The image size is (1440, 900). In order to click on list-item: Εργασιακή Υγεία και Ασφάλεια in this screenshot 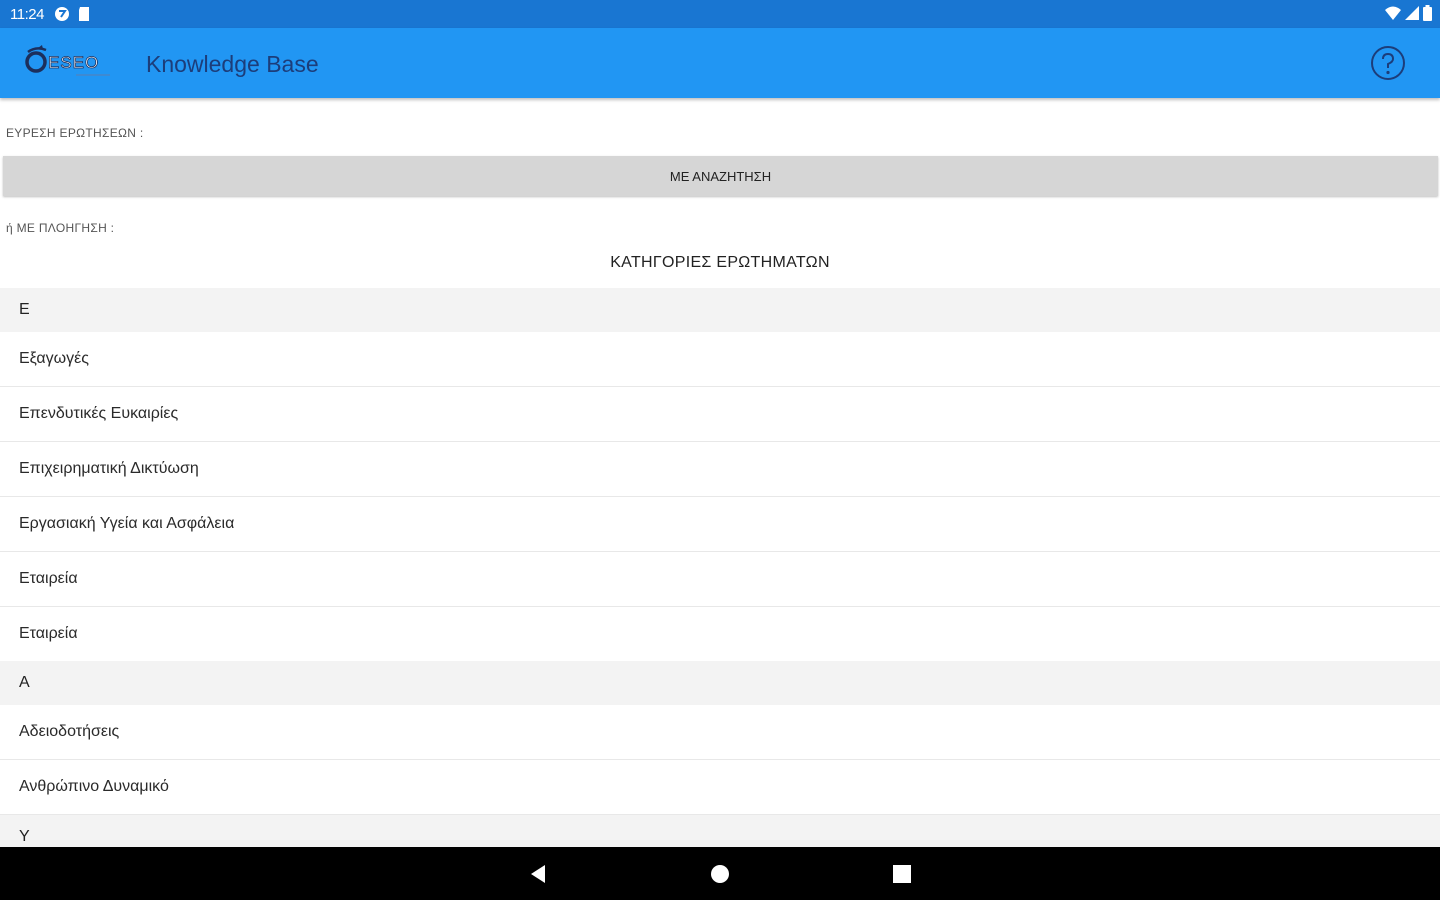, I will do `click(720, 524)`.